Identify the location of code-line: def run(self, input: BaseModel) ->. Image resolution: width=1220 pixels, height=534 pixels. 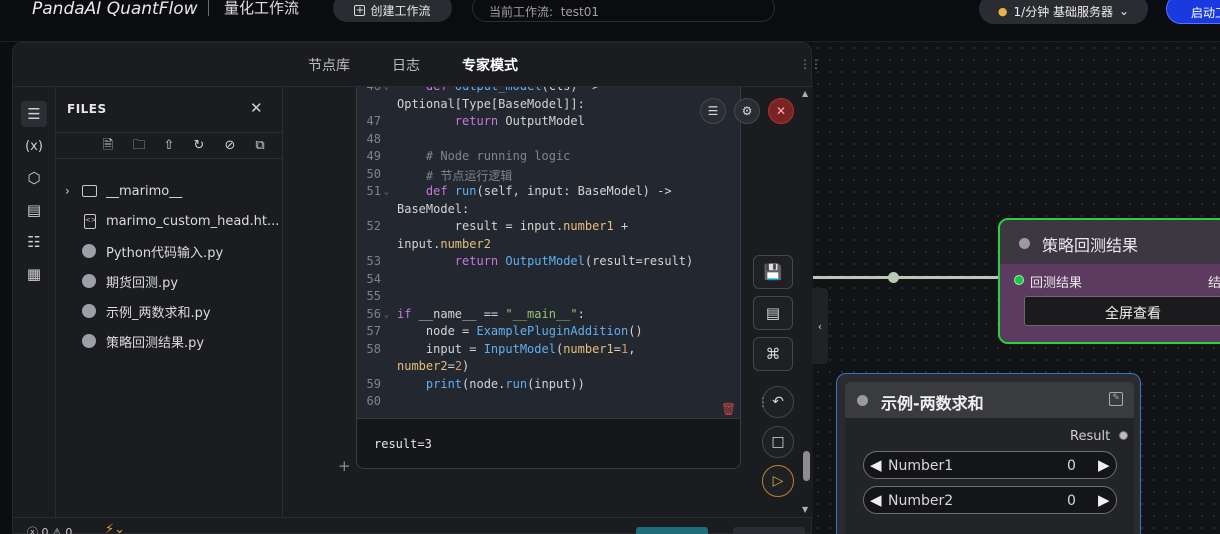
(534, 191).